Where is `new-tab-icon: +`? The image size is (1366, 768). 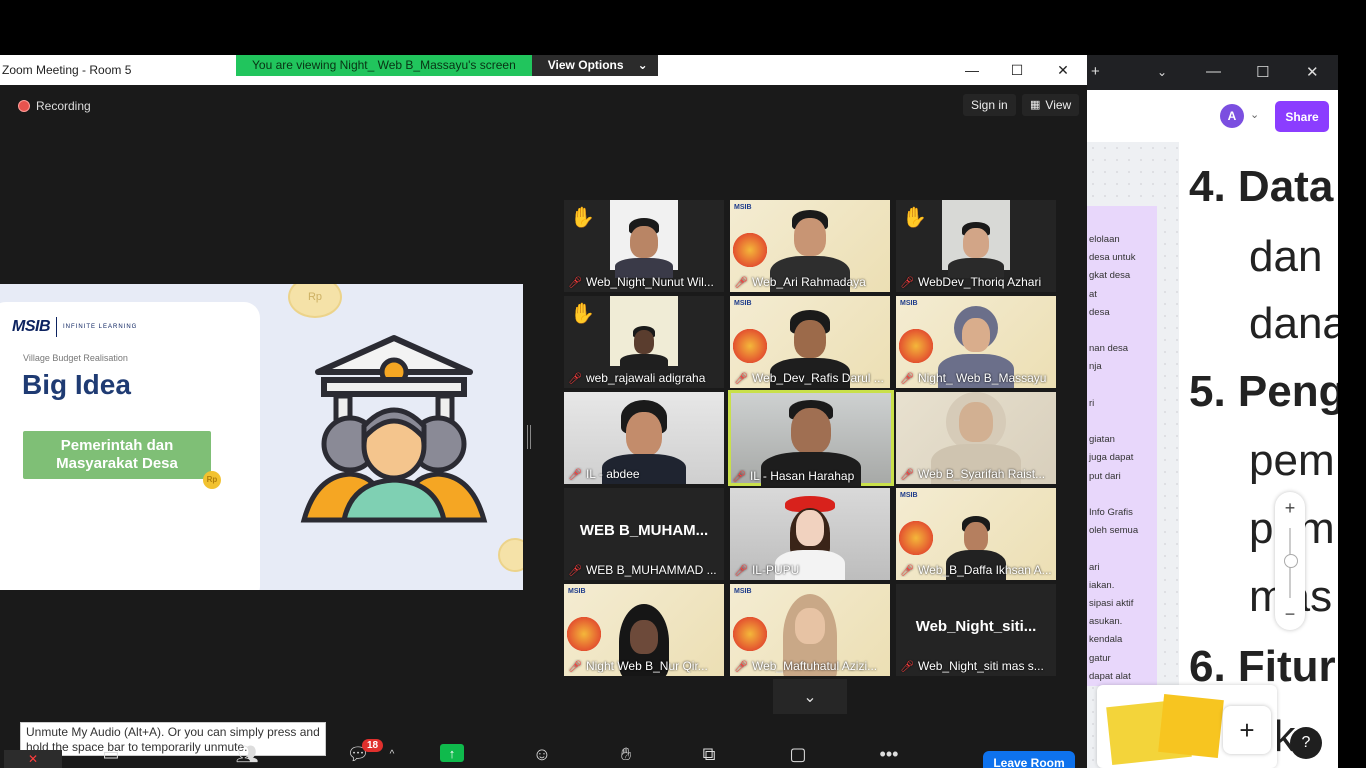
new-tab-icon: + is located at coordinates (1095, 71).